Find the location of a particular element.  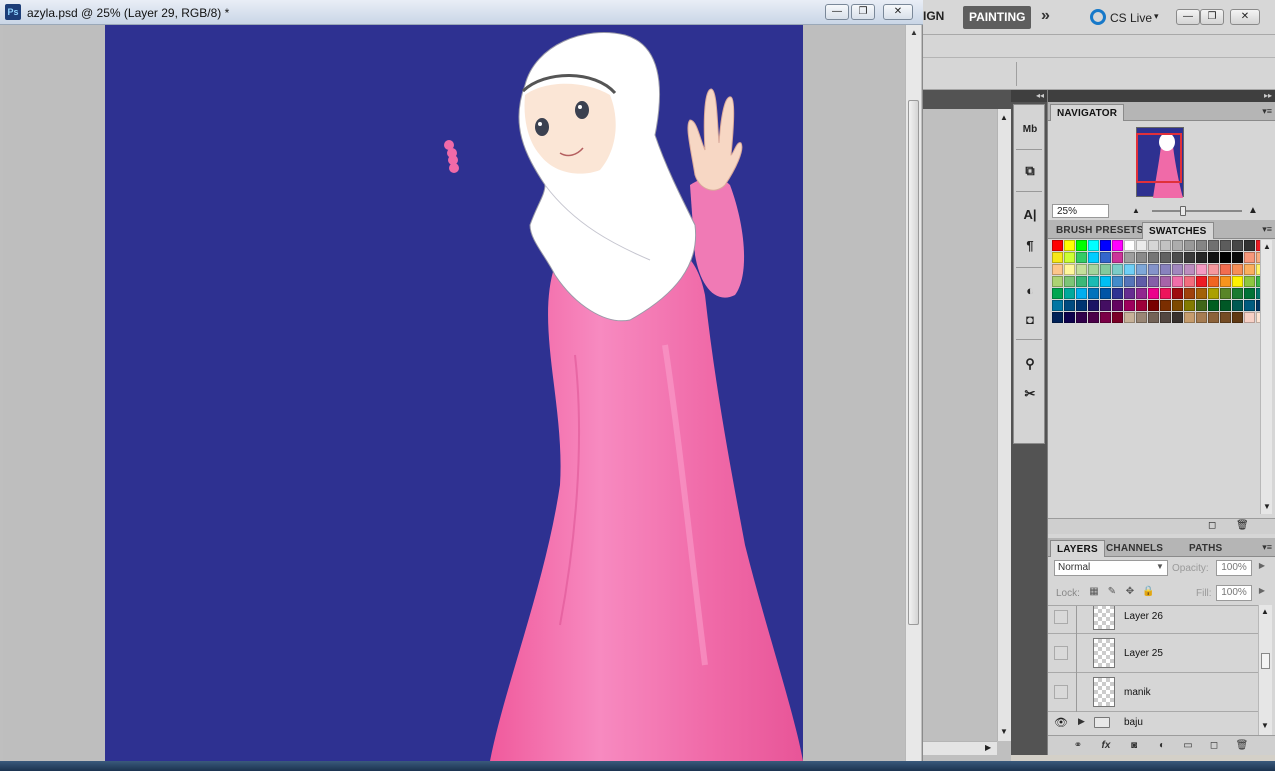

adjustments-icon: ◐ is located at coordinates (1030, 291).